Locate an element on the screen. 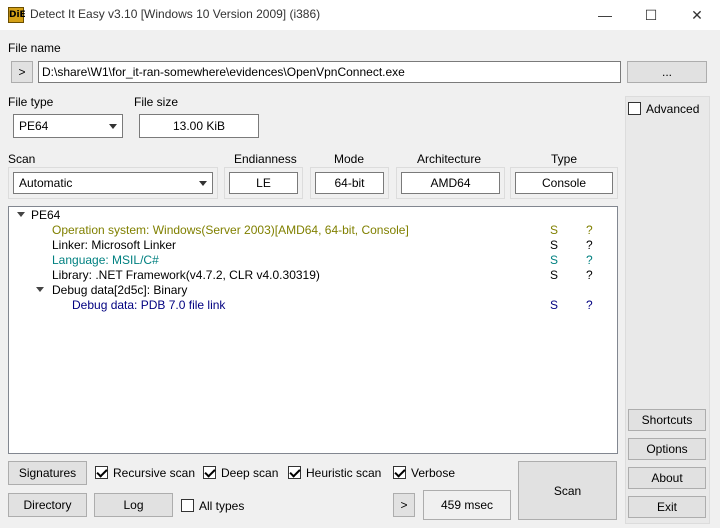  result-text: Debug data: PDB 7.0 file link is located at coordinates (149, 305).